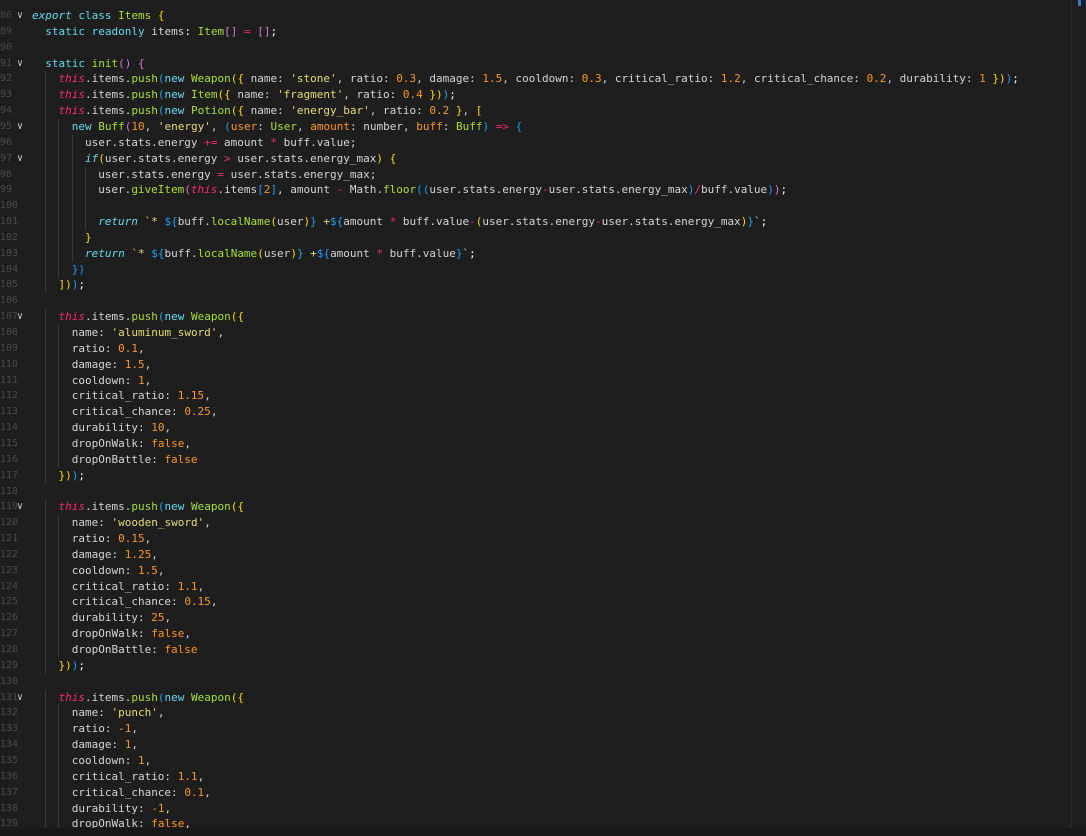 Image resolution: width=1086 pixels, height=836 pixels. I want to click on code-token: Weapon, so click(210, 697).